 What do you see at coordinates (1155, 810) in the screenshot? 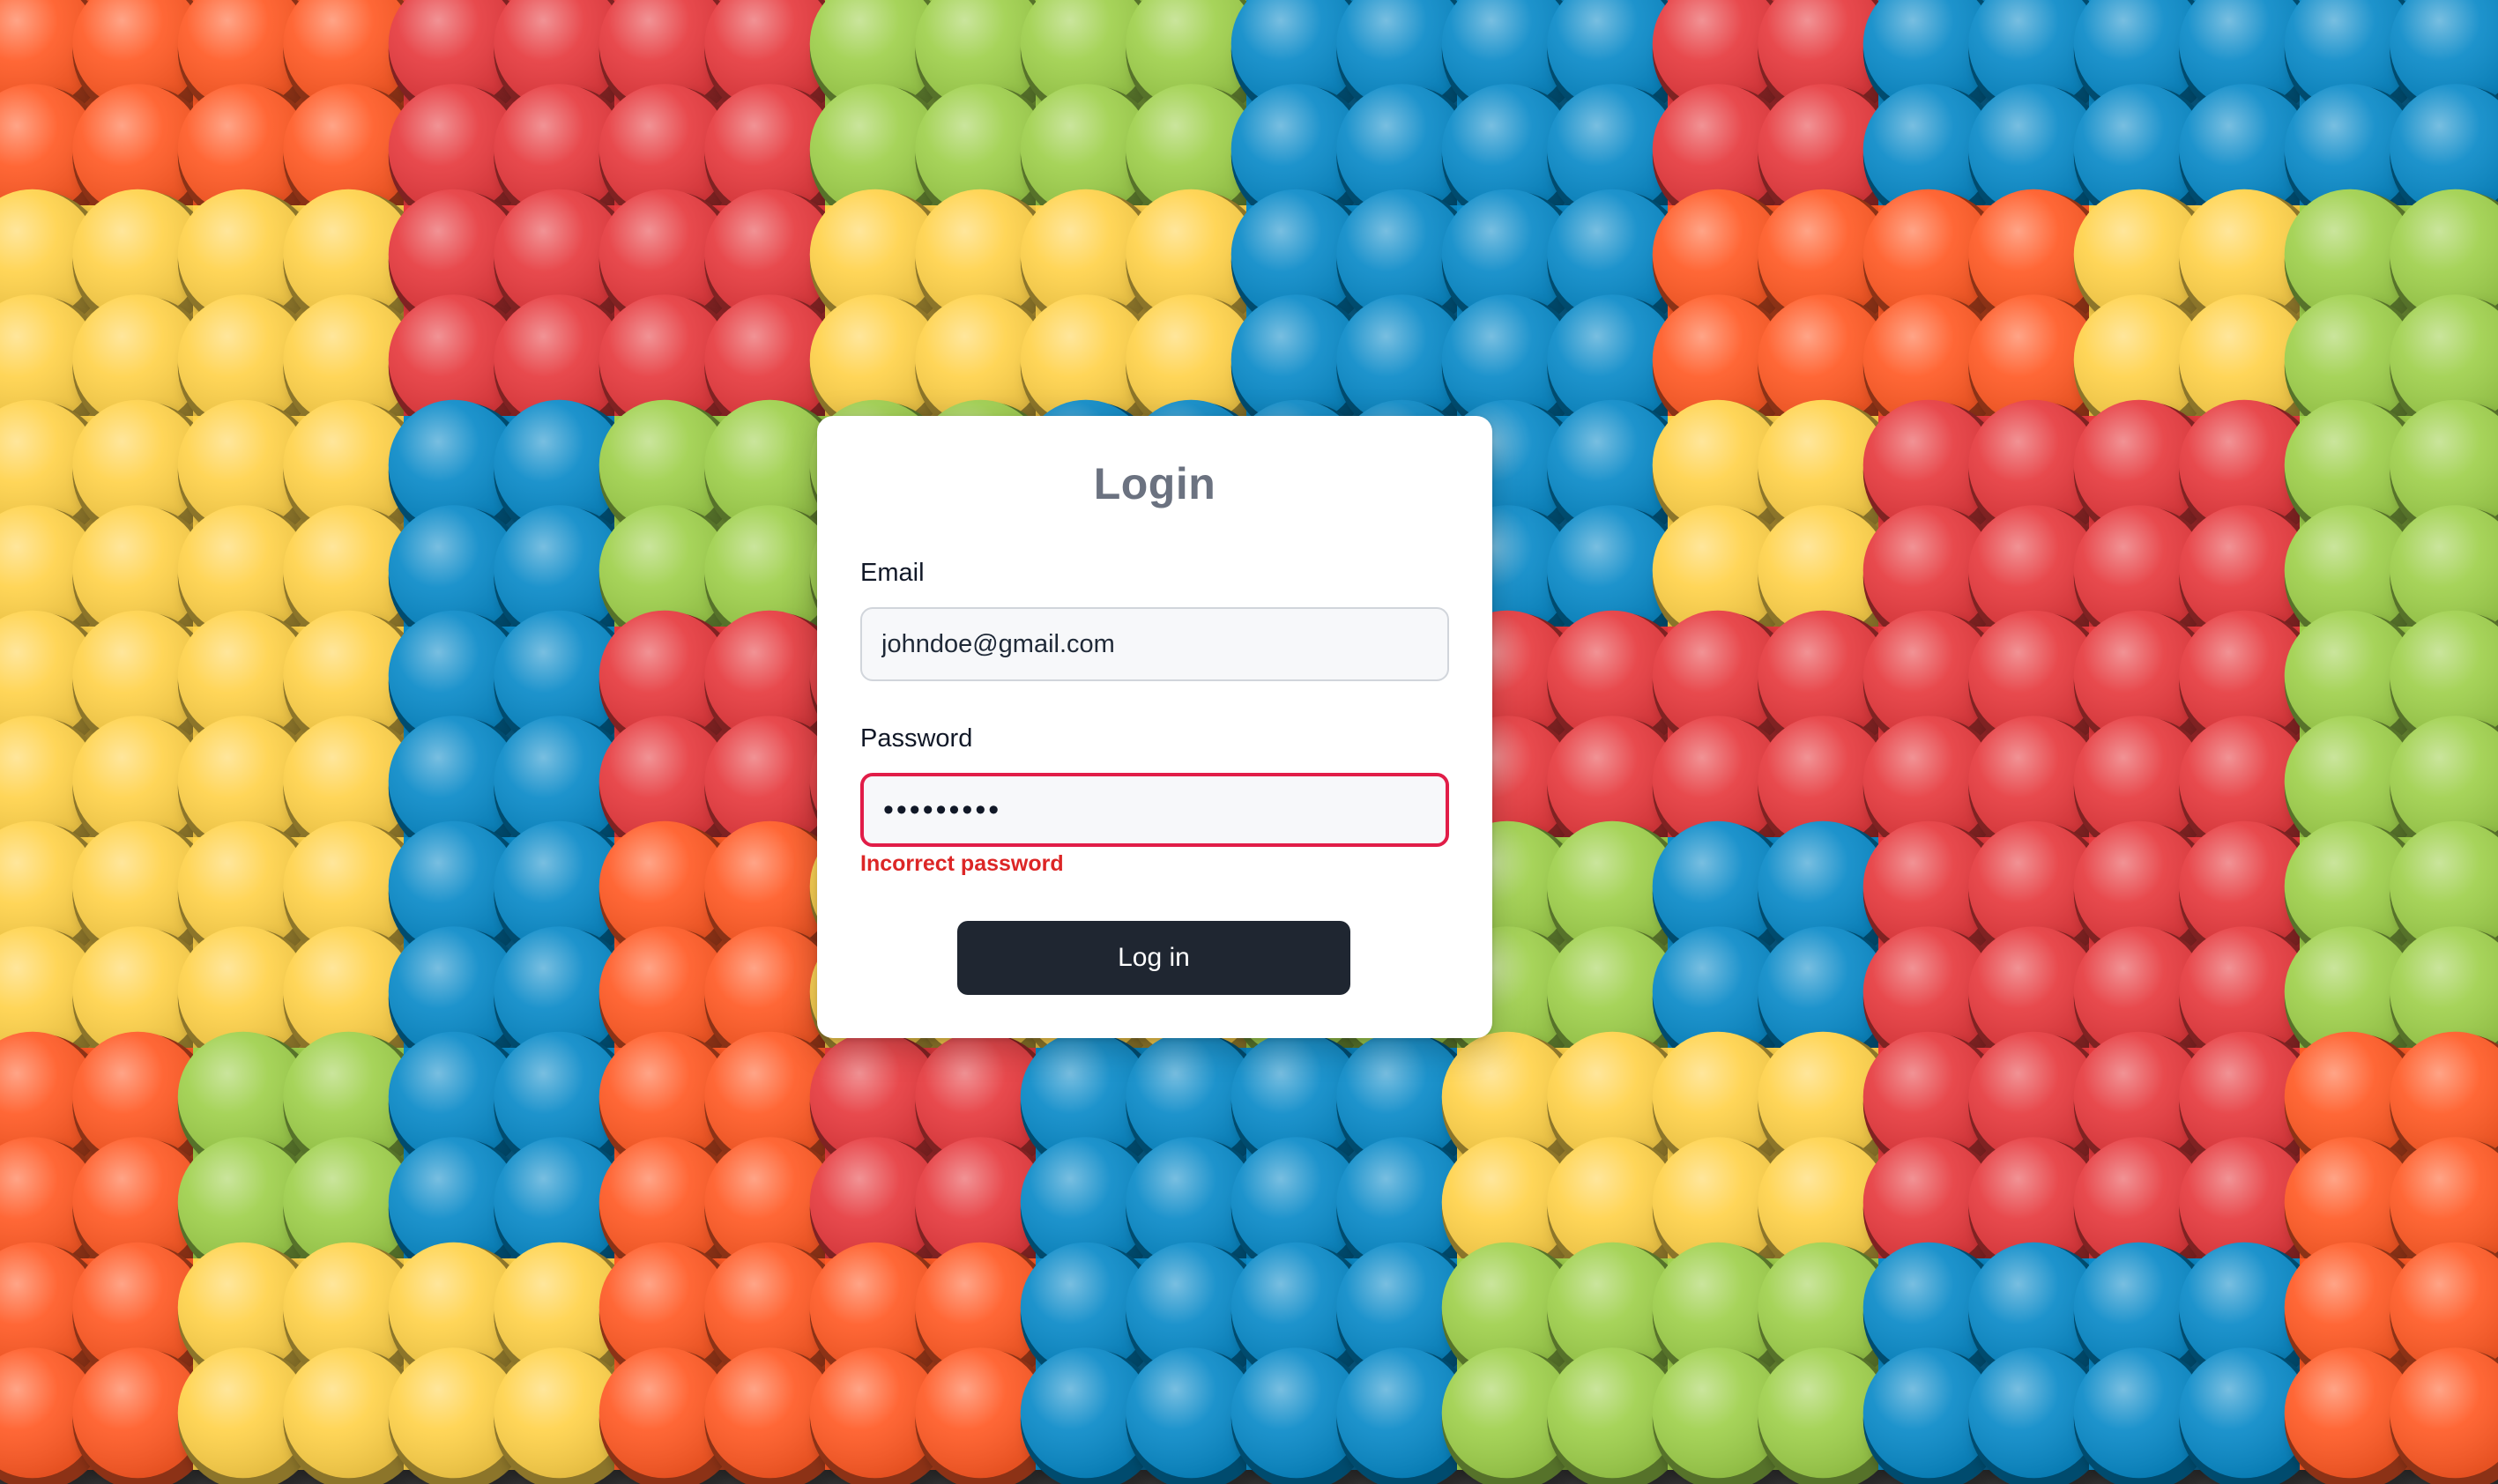
I see `password-field` at bounding box center [1155, 810].